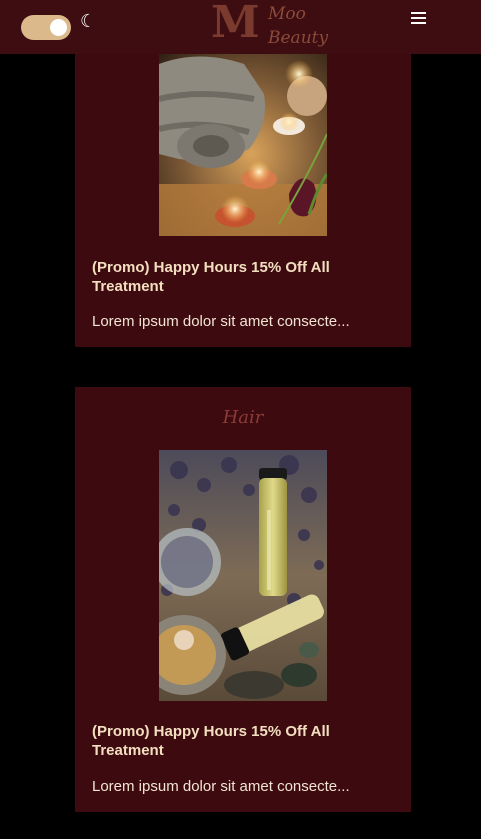  What do you see at coordinates (235, 23) in the screenshot?
I see `brand-logo-initial: M` at bounding box center [235, 23].